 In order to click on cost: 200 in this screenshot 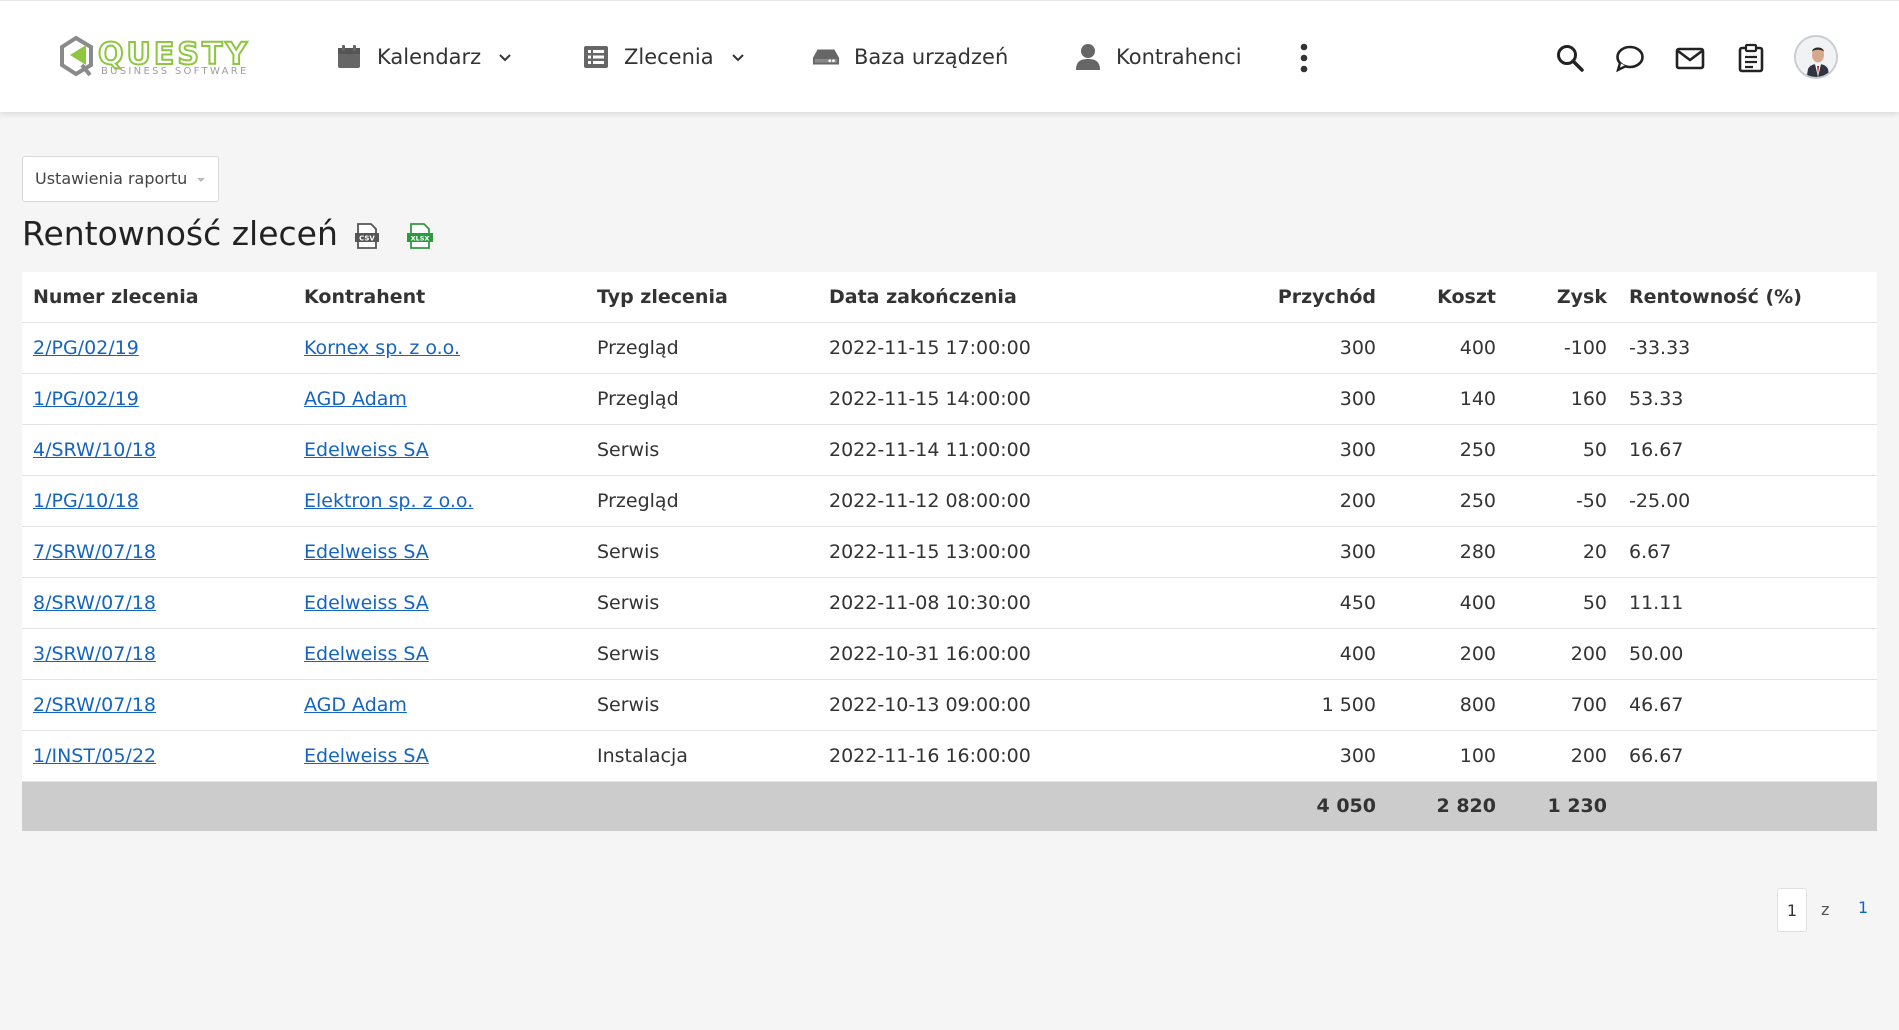, I will do `click(1436, 654)`.